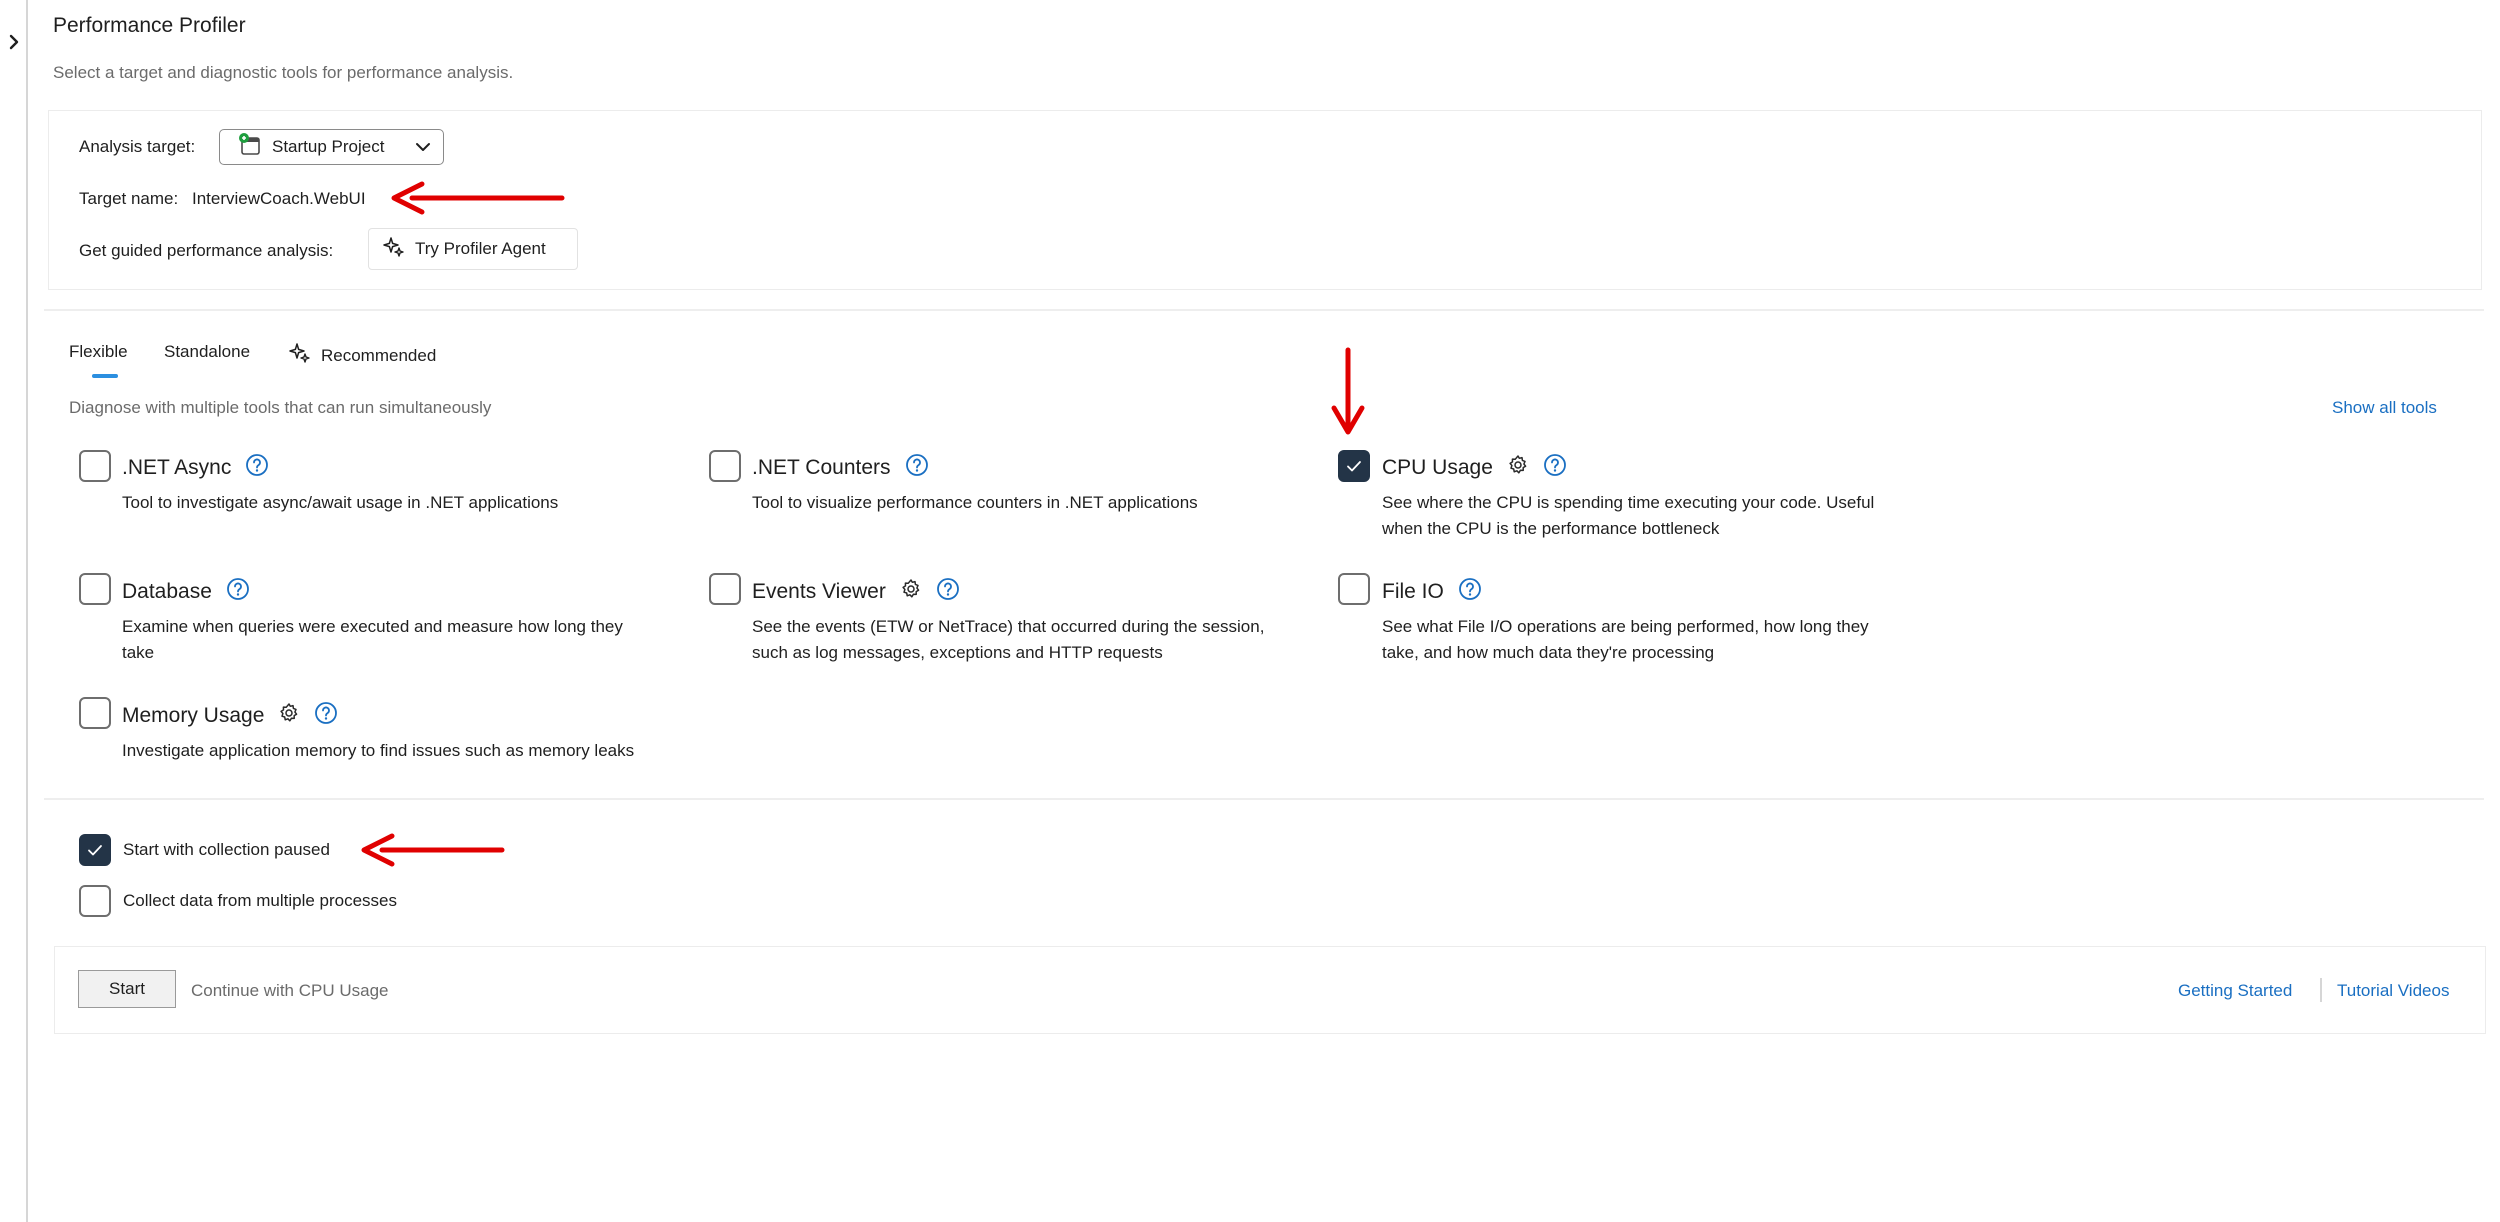 The height and width of the screenshot is (1222, 2500). What do you see at coordinates (193, 715) in the screenshot?
I see `memory-usage-name: Memory Usage` at bounding box center [193, 715].